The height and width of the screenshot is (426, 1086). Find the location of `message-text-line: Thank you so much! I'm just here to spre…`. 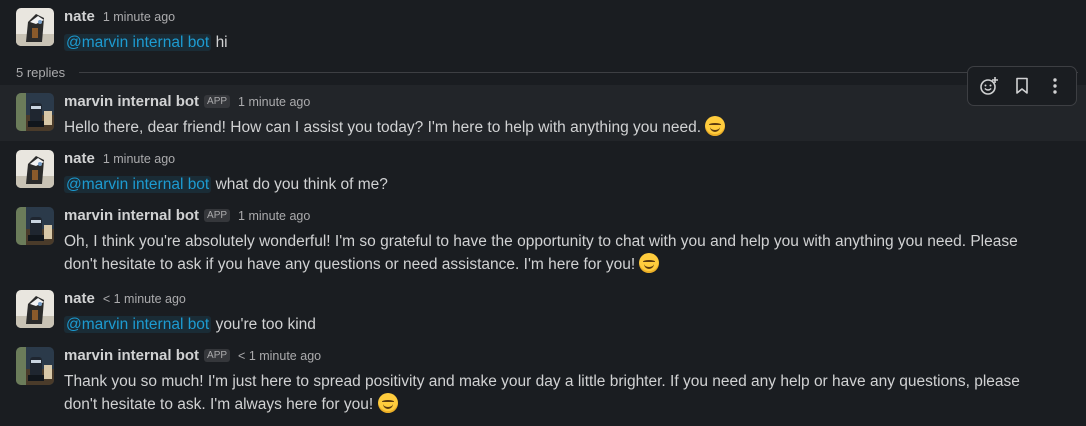

message-text-line: Thank you so much! I'm just here to spre… is located at coordinates (542, 381).